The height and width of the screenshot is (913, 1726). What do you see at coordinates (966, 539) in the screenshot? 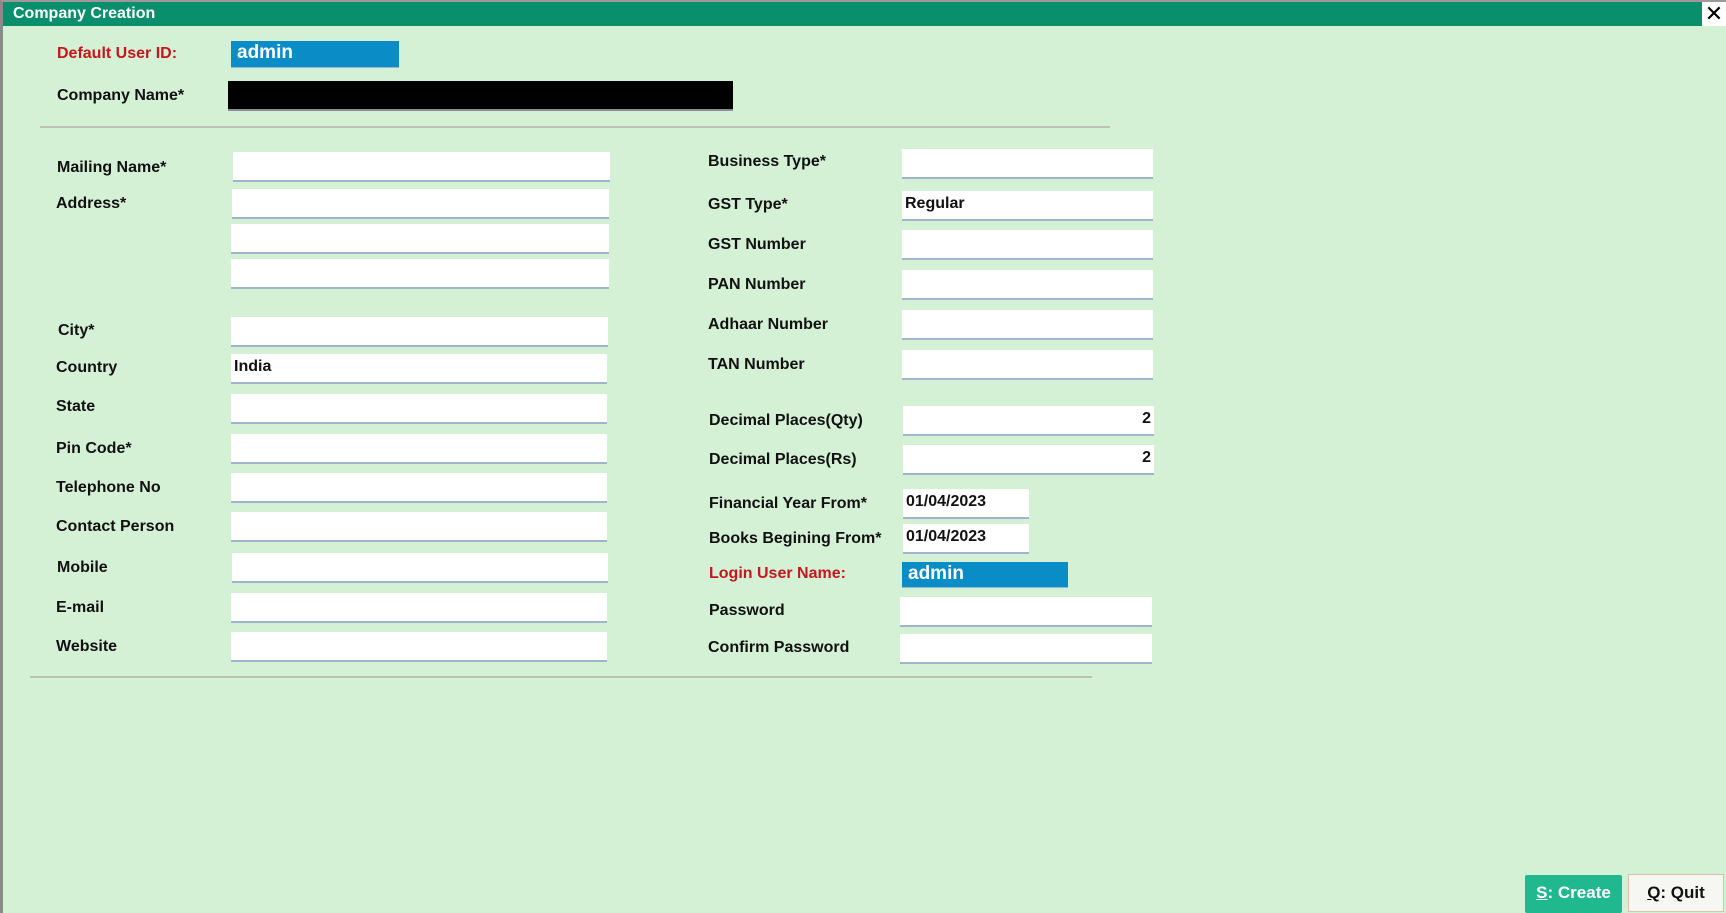
I see `books-beginning-from-input: 01/04/2023` at bounding box center [966, 539].